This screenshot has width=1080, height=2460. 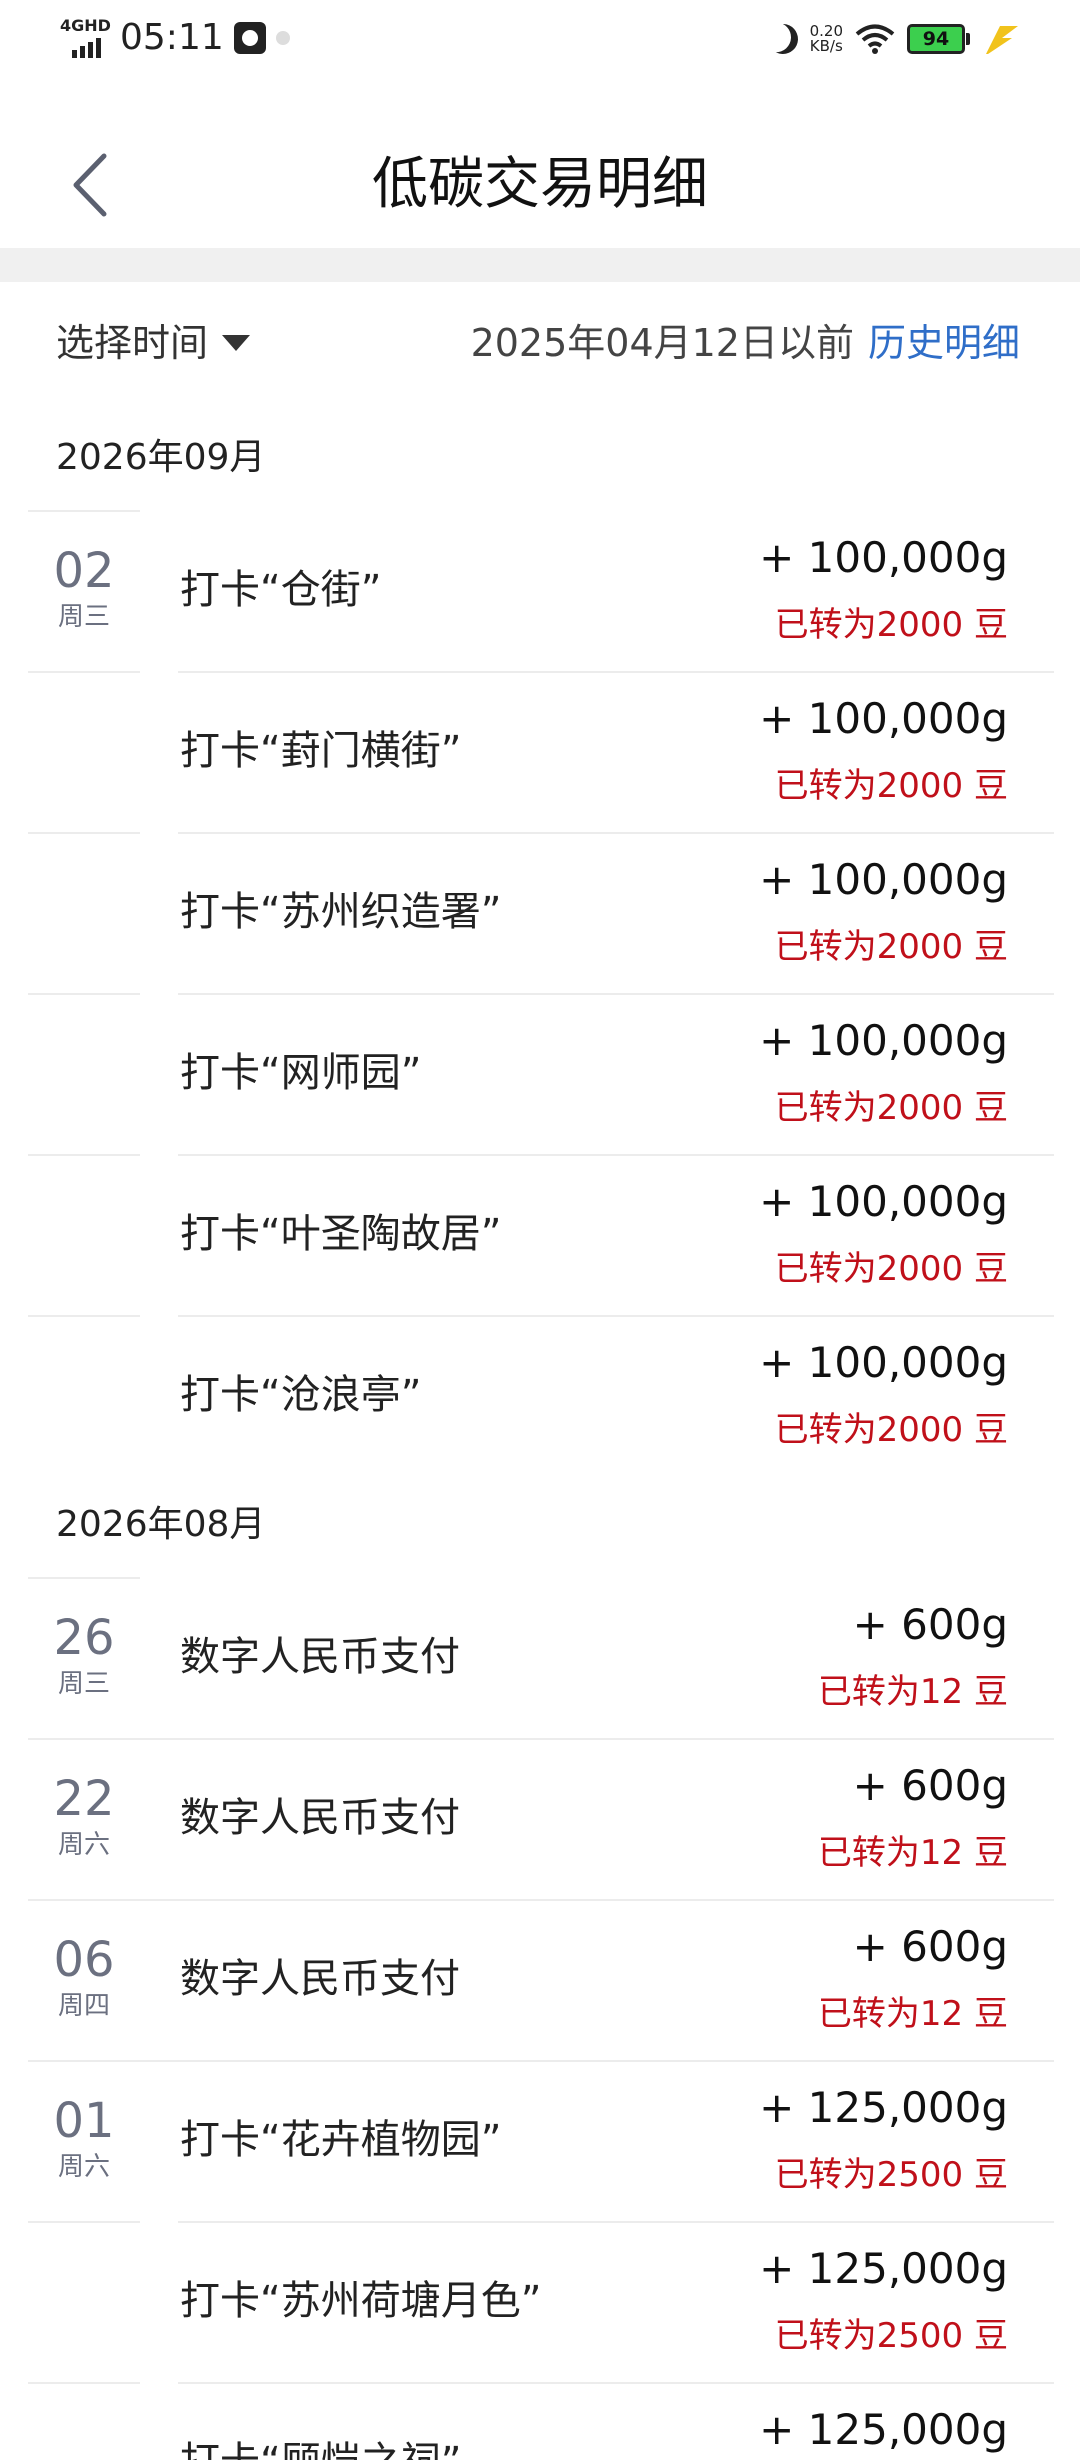 What do you see at coordinates (341, 912) in the screenshot?
I see `transaction-title: 打卡“苏州织造署”` at bounding box center [341, 912].